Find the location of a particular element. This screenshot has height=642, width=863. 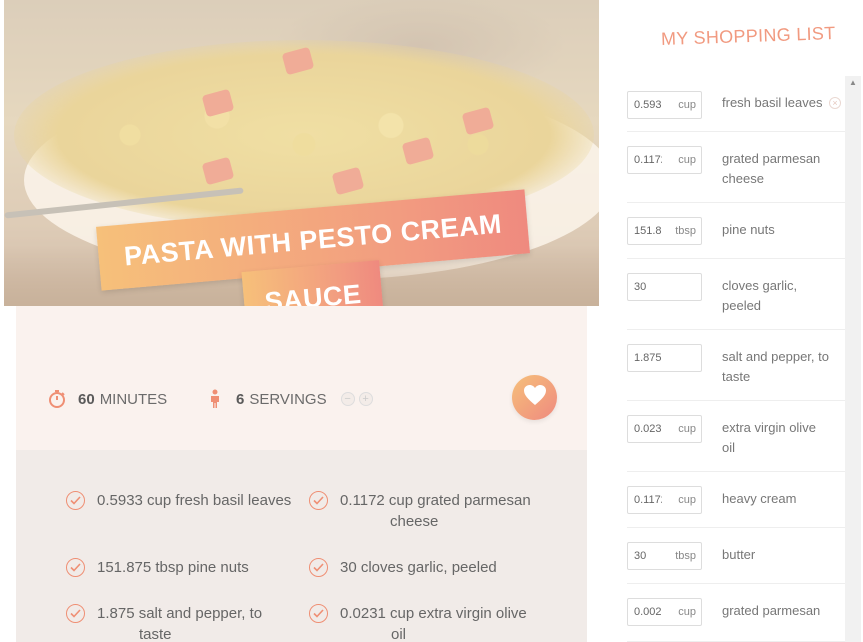

shopping-item-name: extra virgin olive oil is located at coordinates (769, 437).